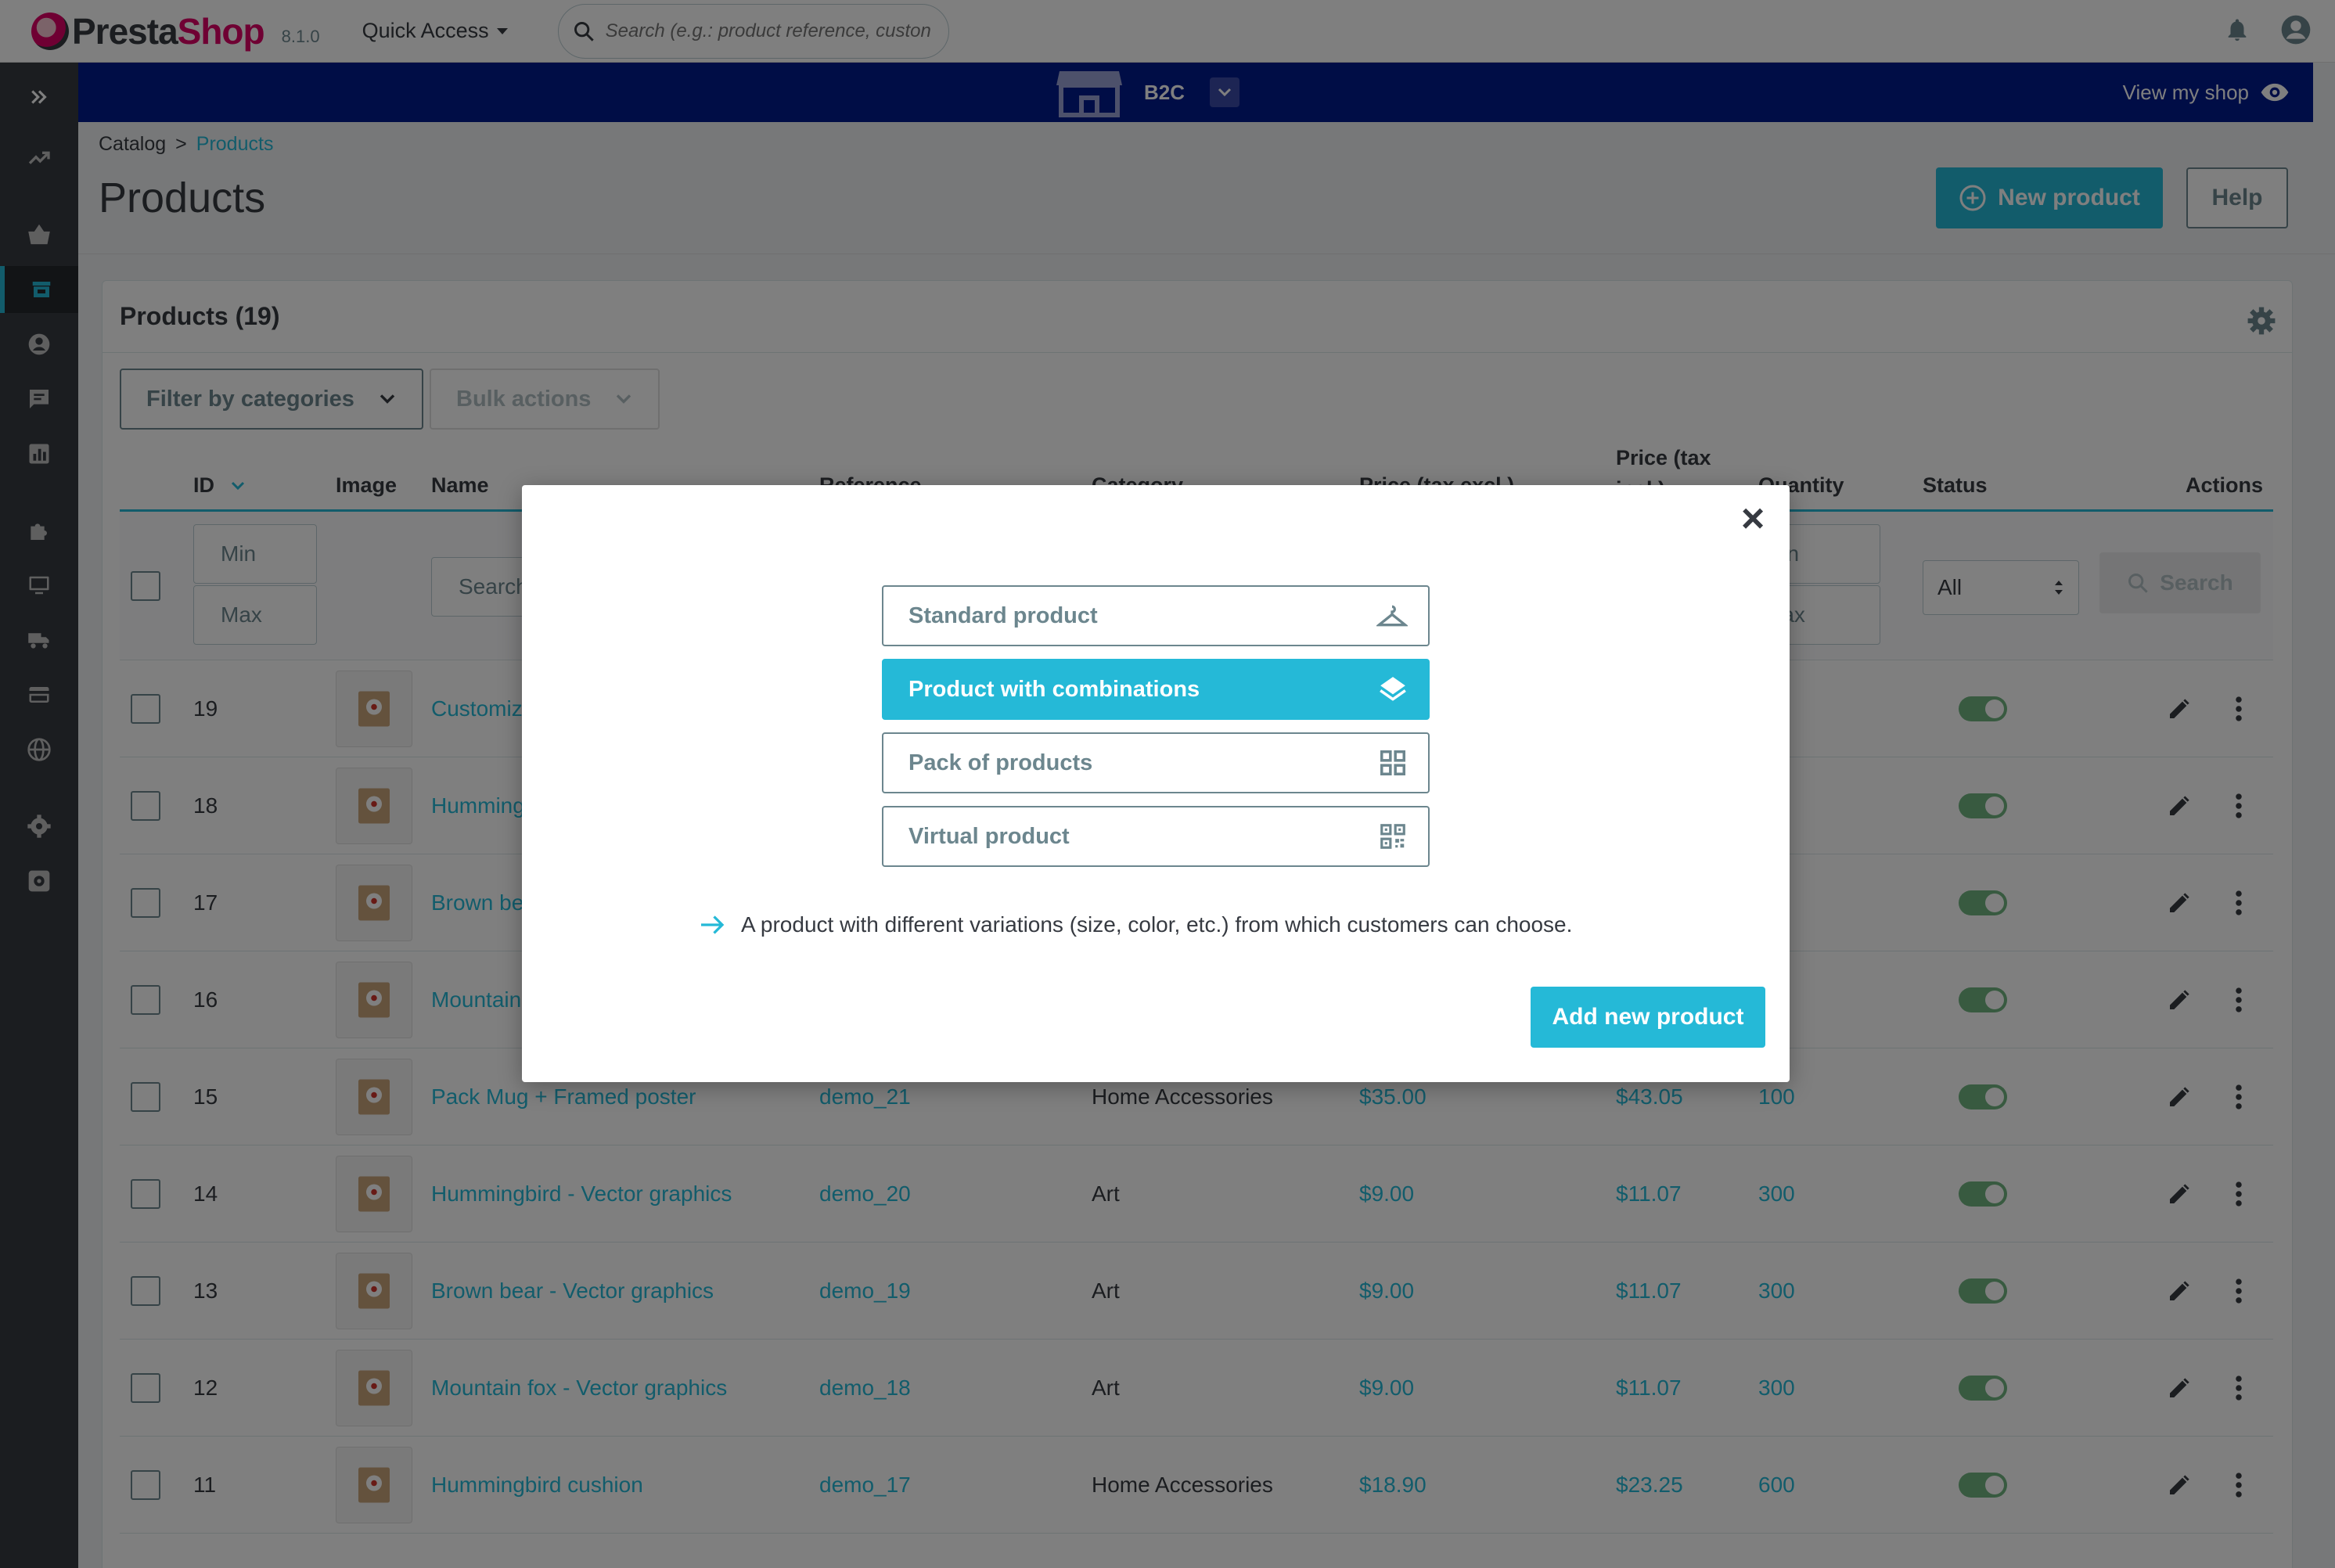 This screenshot has width=2335, height=1568. Describe the element at coordinates (1003, 615) in the screenshot. I see `product-type-standard-label: Standard product` at that location.